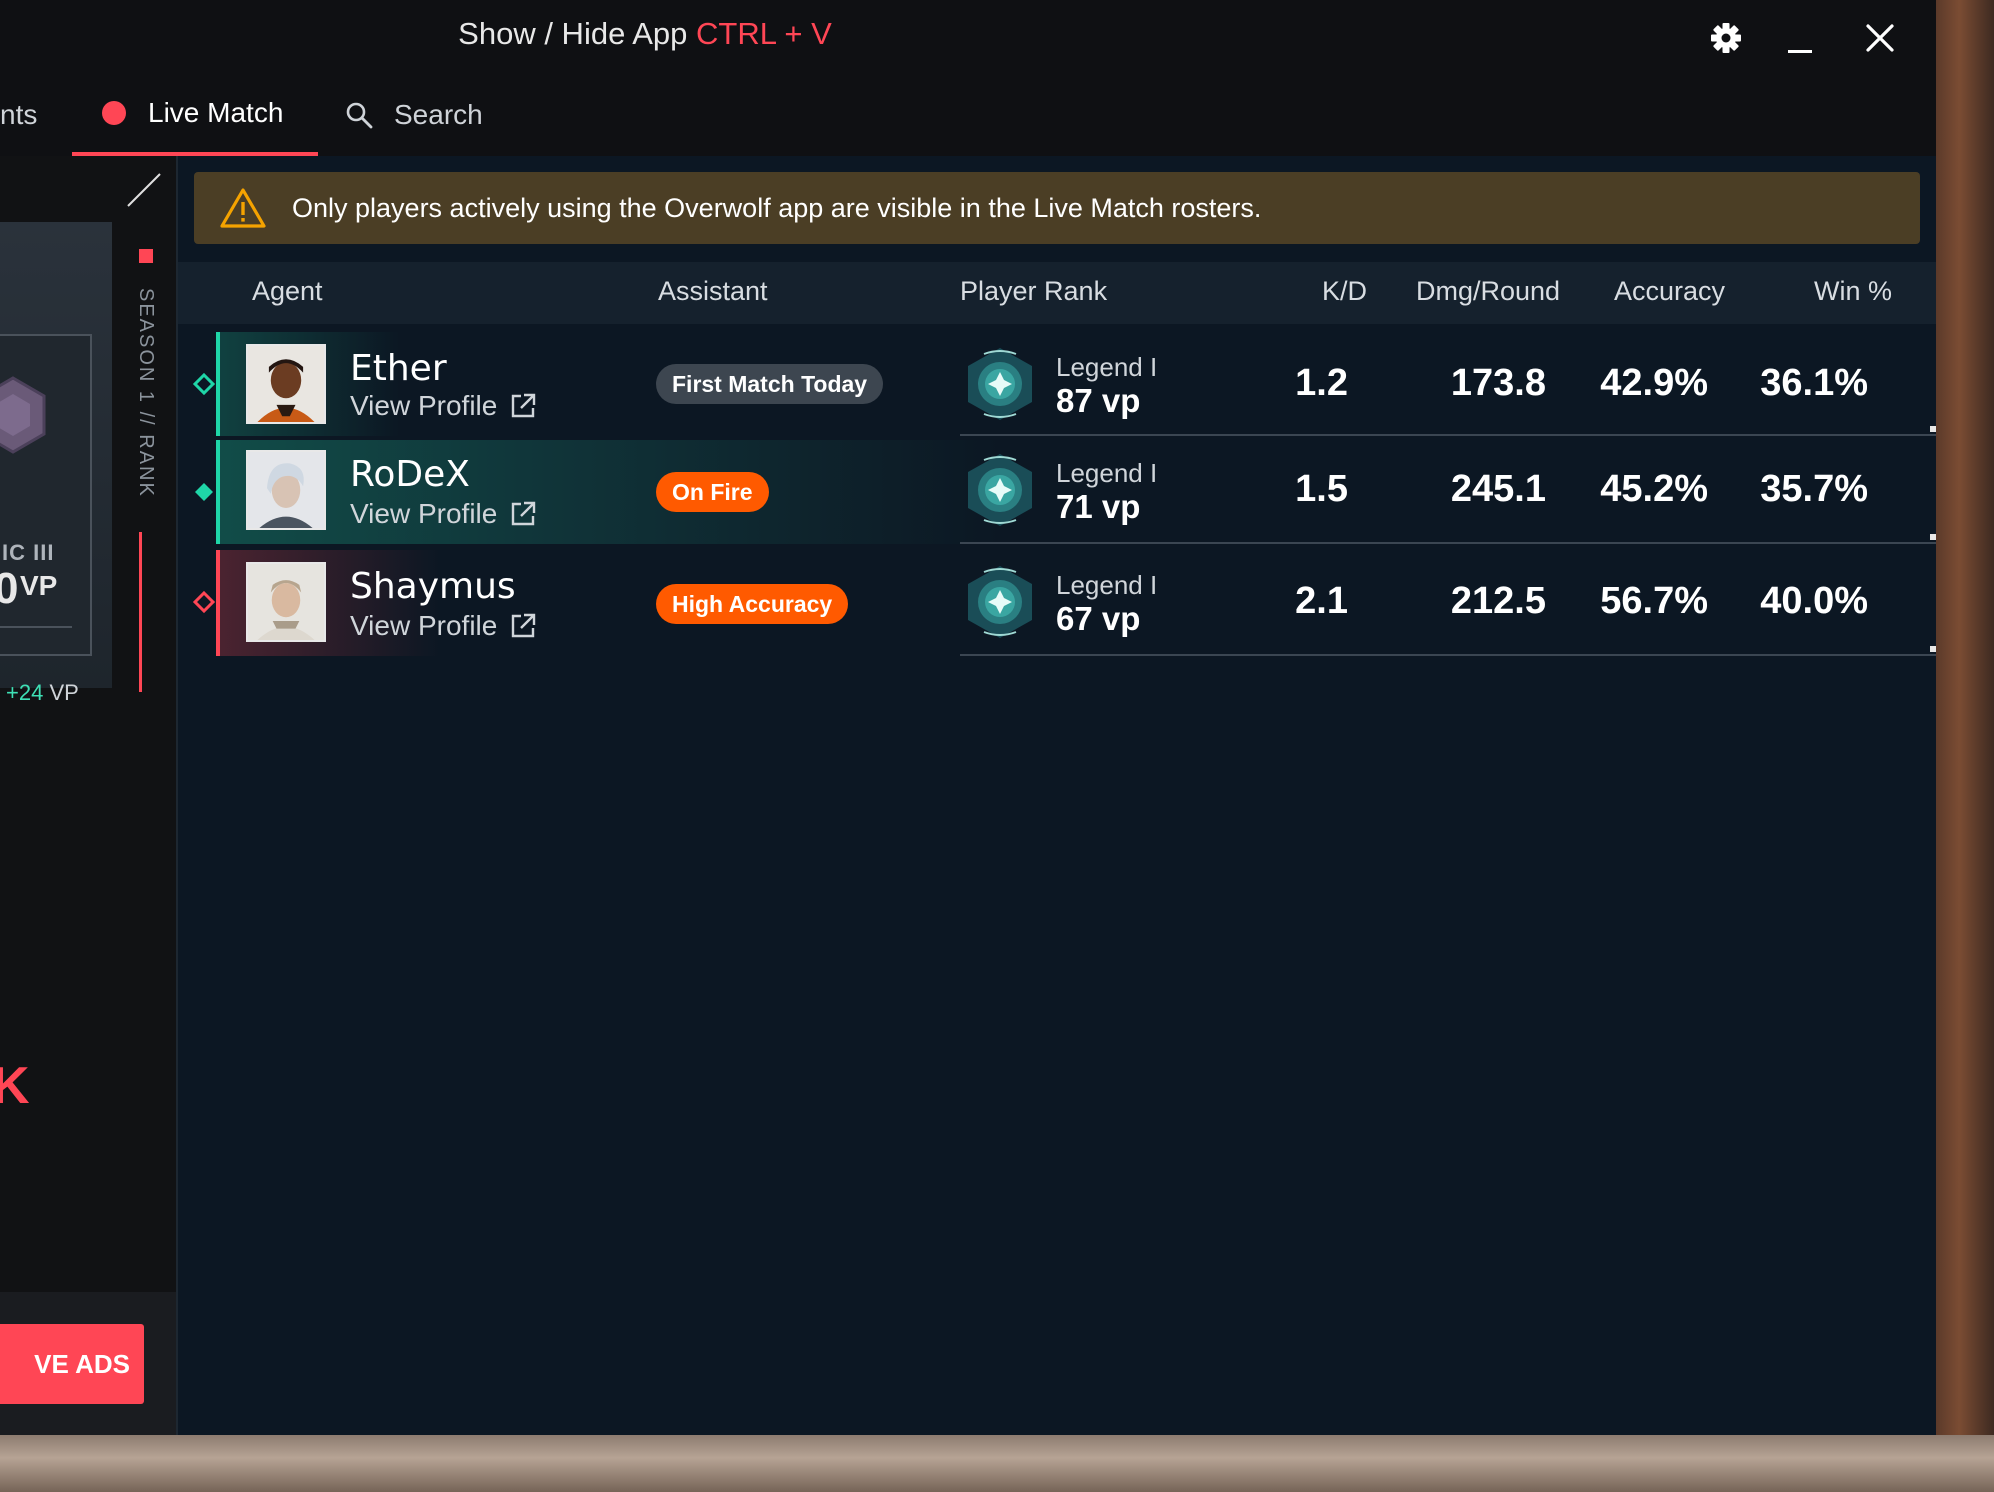 The height and width of the screenshot is (1492, 1994). I want to click on agent-name: Shaymus, so click(433, 586).